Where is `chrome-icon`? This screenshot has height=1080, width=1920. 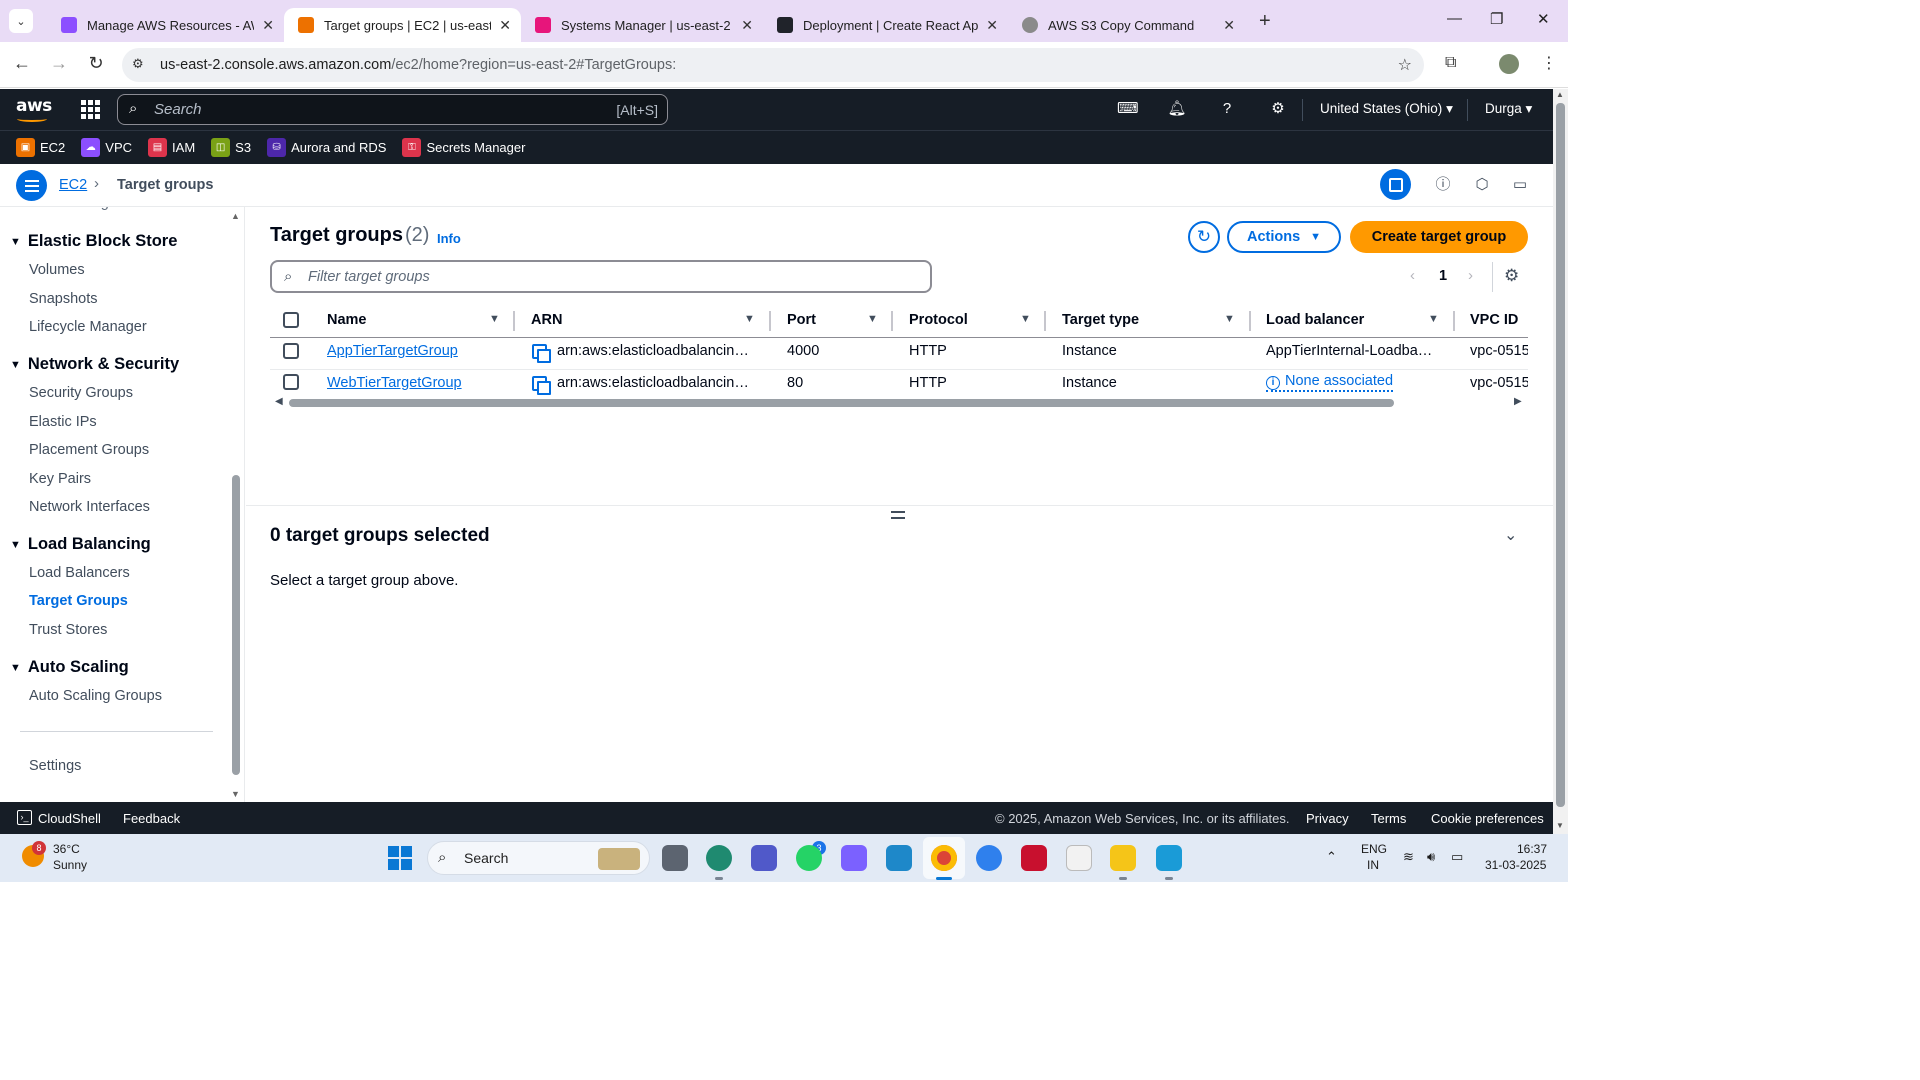
chrome-icon is located at coordinates (944, 858).